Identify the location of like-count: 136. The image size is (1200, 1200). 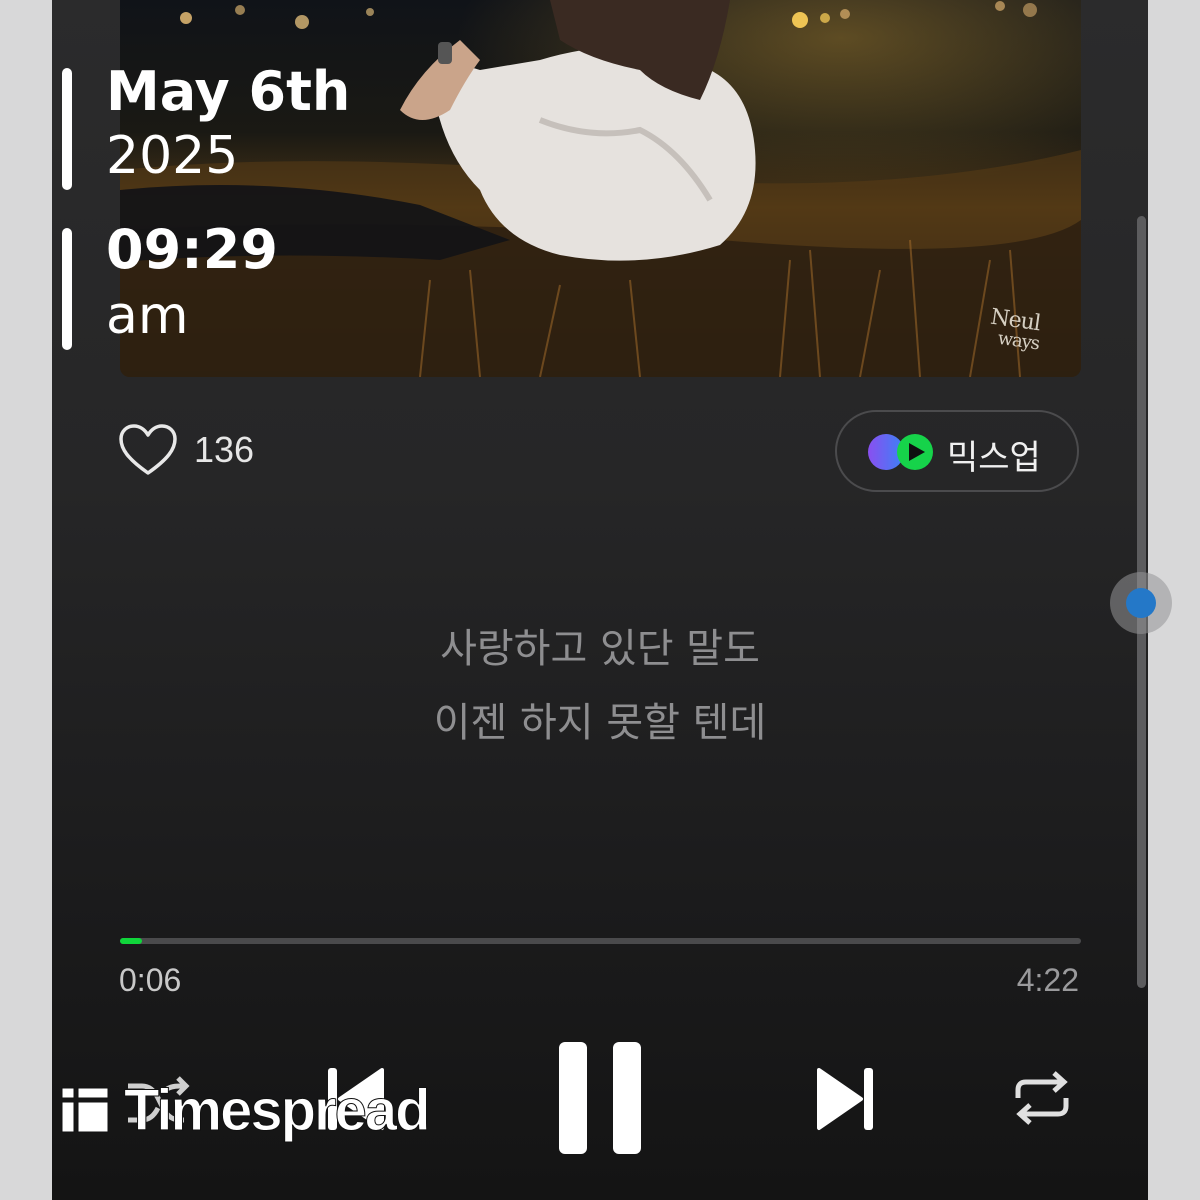
(224, 449).